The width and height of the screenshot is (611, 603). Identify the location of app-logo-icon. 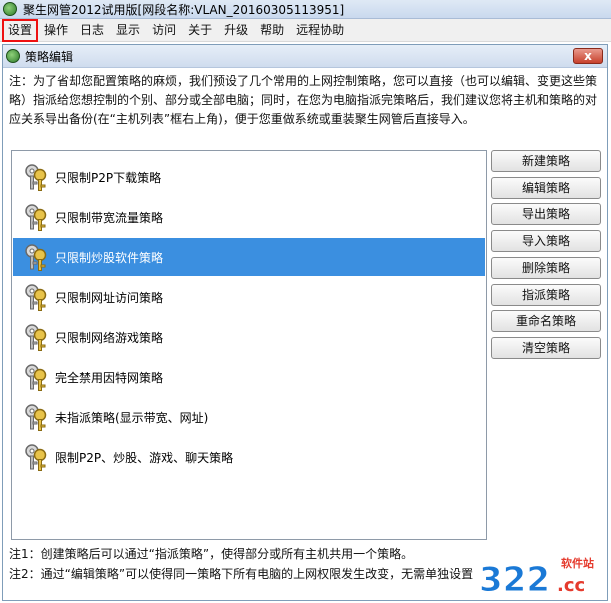
(10, 9).